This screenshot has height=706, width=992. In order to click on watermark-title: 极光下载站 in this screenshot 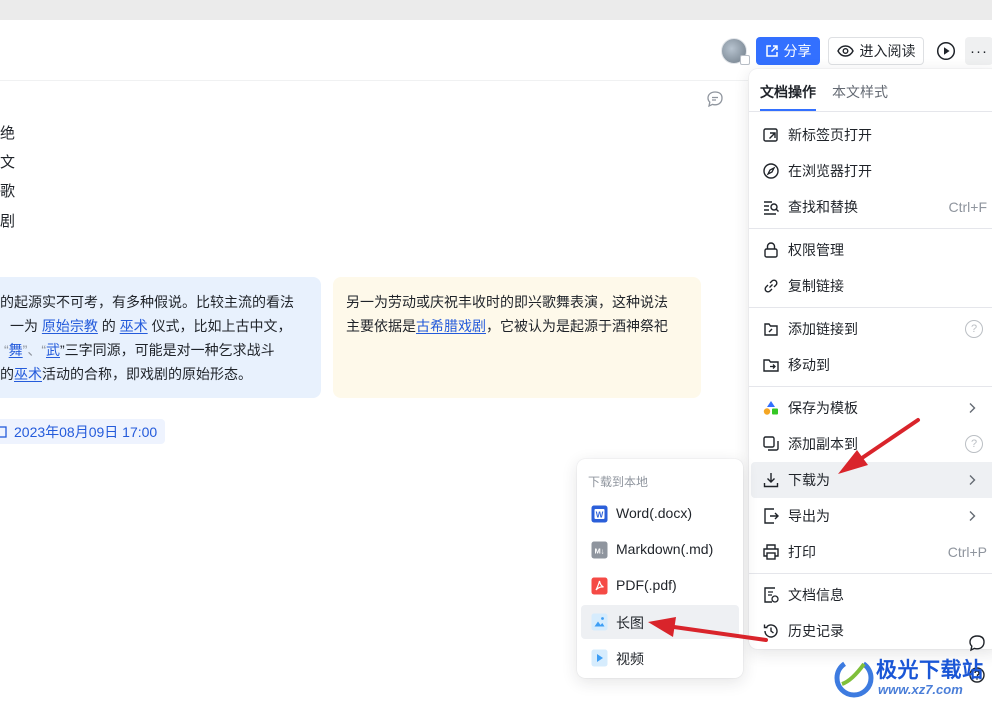, I will do `click(930, 670)`.